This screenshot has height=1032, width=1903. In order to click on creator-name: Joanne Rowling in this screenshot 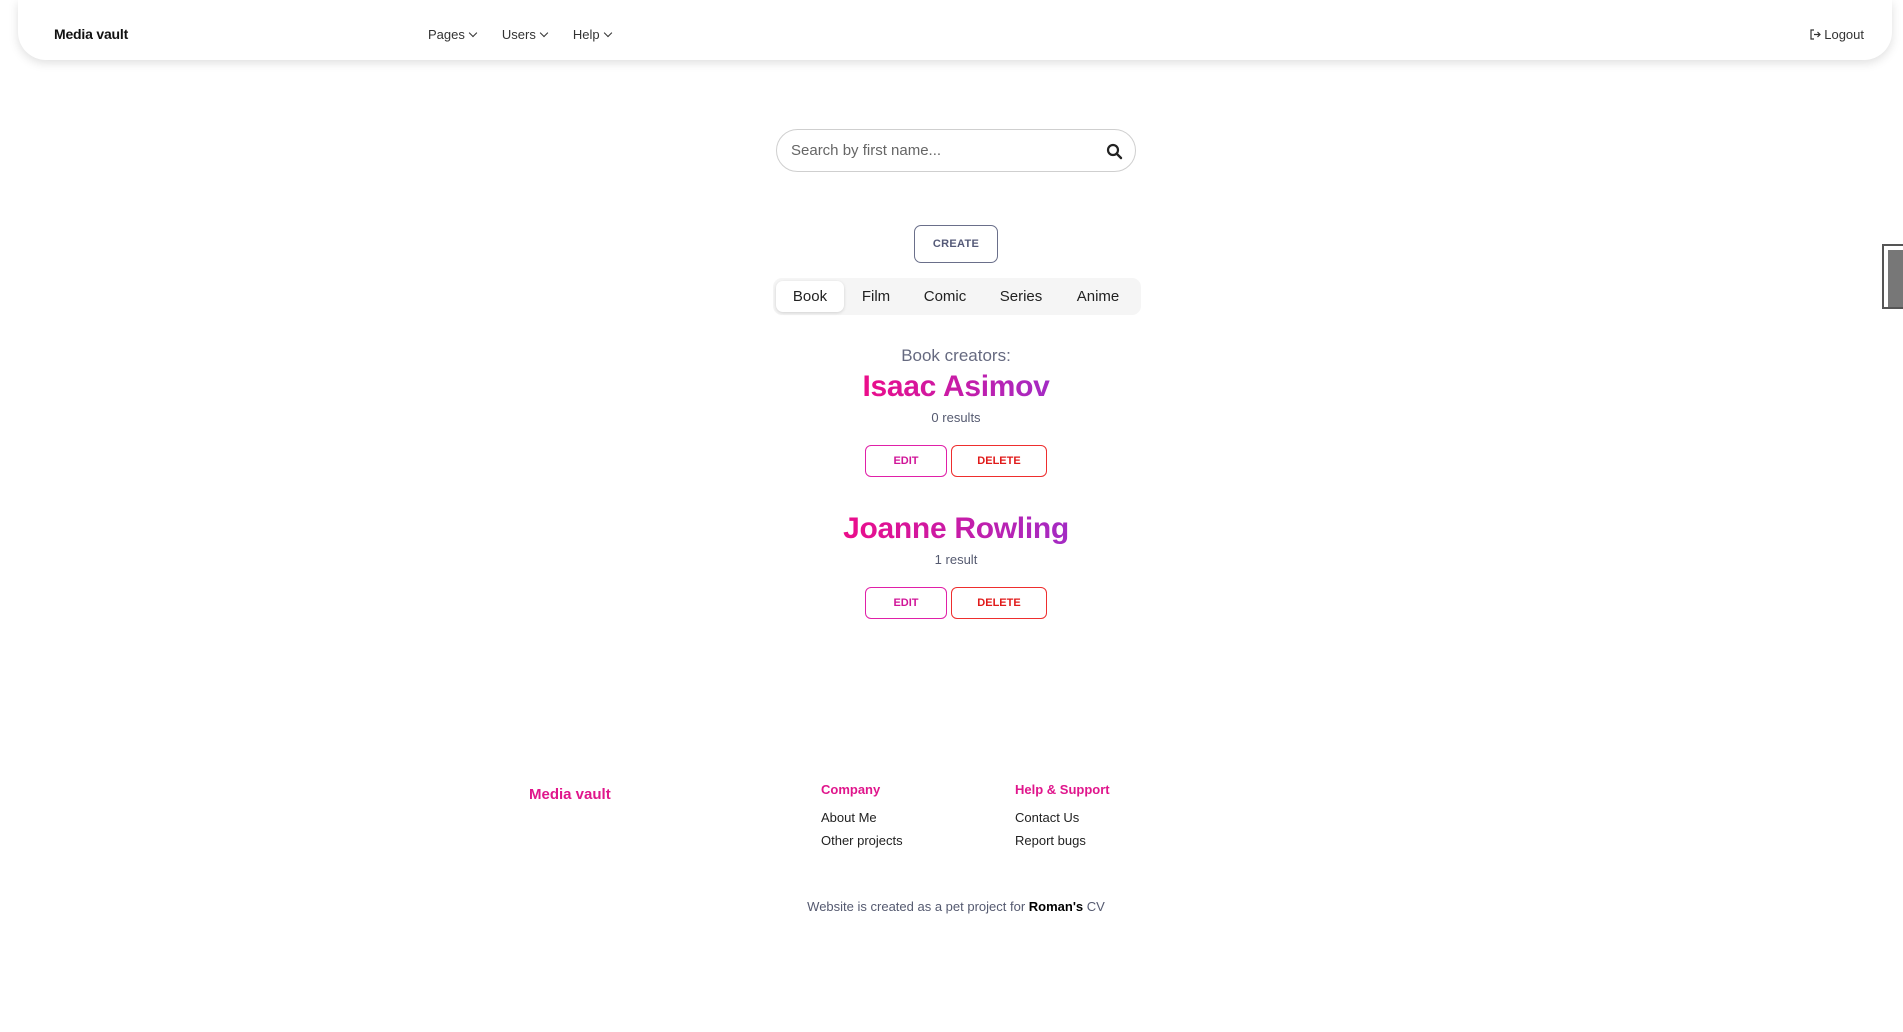, I will do `click(956, 528)`.